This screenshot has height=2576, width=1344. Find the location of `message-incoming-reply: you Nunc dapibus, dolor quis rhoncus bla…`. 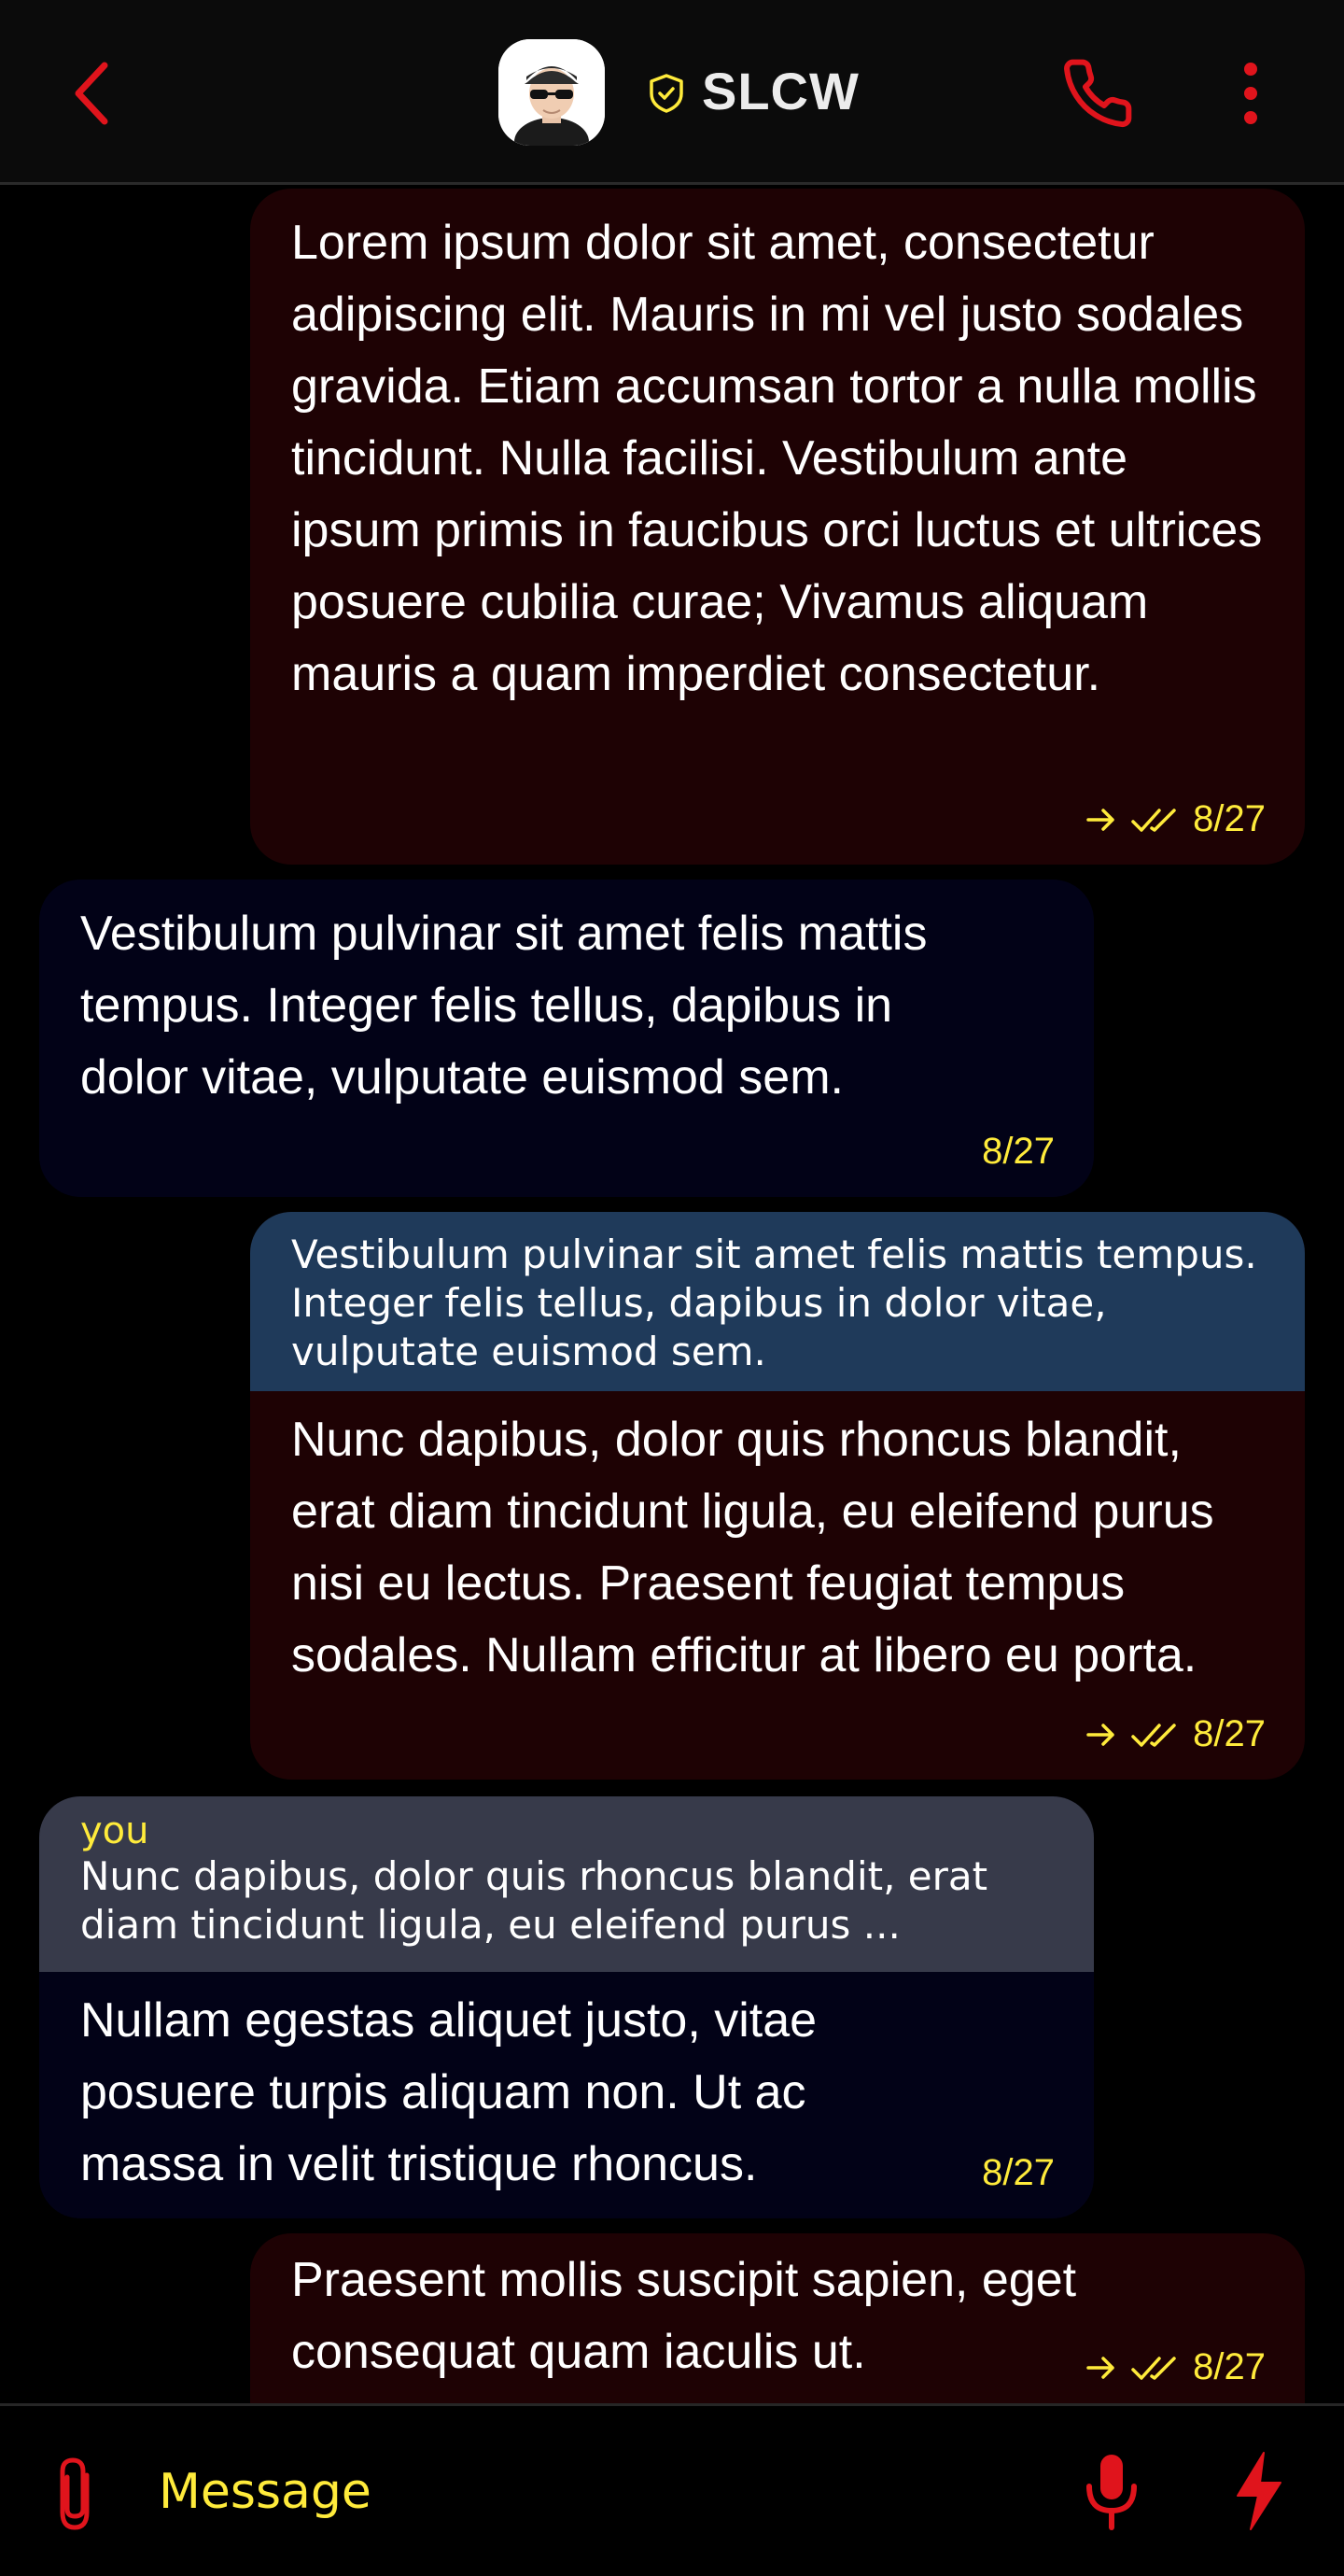

message-incoming-reply: you Nunc dapibus, dolor quis rhoncus bla… is located at coordinates (566, 2007).